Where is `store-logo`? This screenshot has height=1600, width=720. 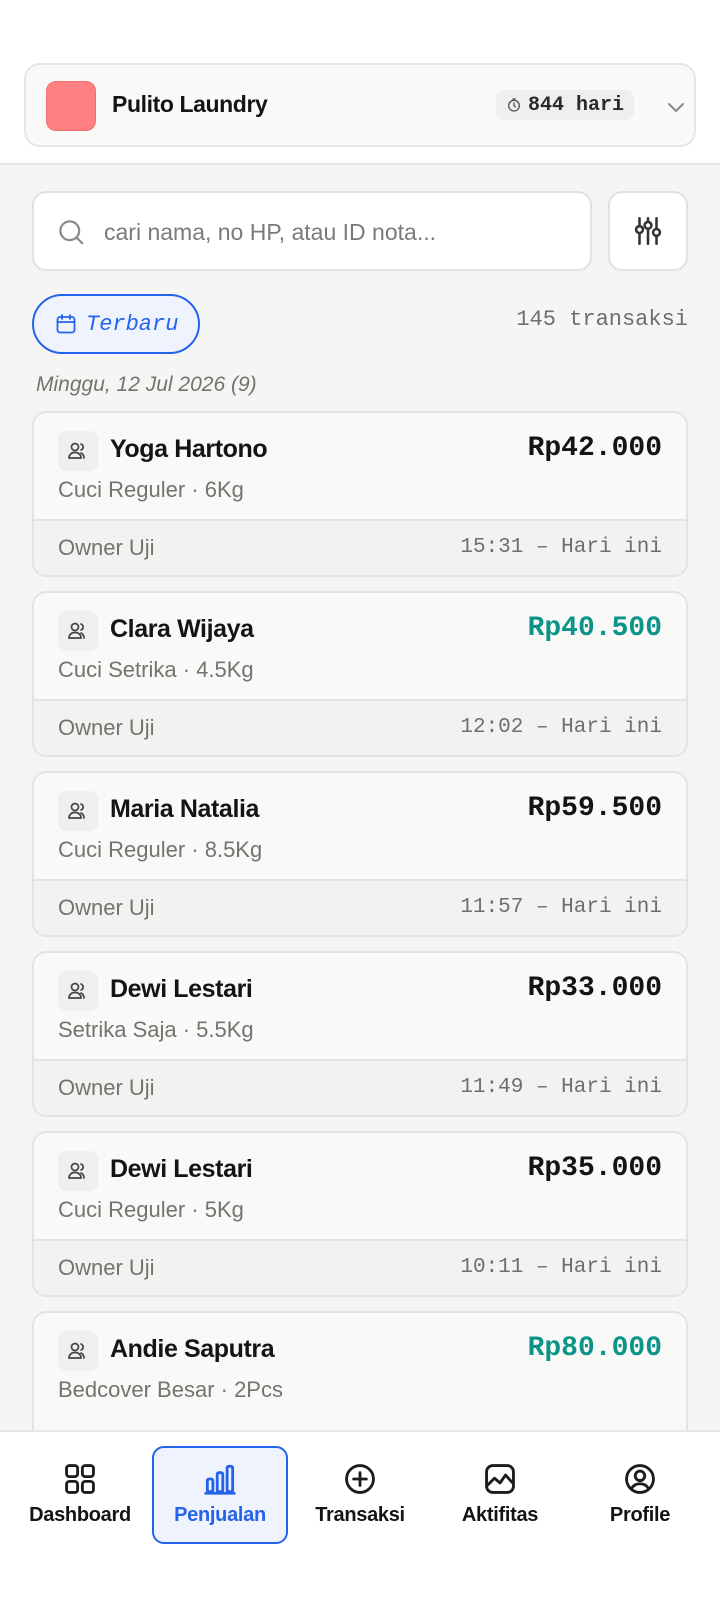 store-logo is located at coordinates (71, 106).